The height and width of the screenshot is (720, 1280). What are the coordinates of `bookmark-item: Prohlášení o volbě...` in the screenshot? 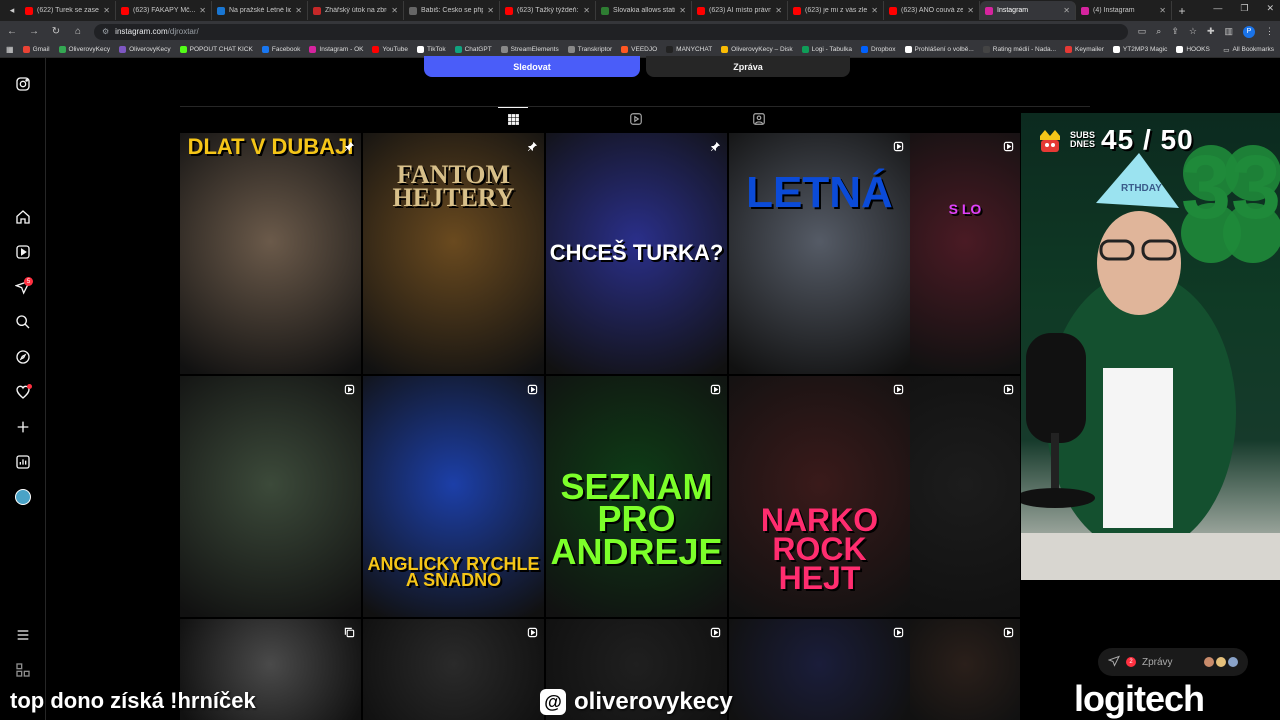 It's located at (939, 49).